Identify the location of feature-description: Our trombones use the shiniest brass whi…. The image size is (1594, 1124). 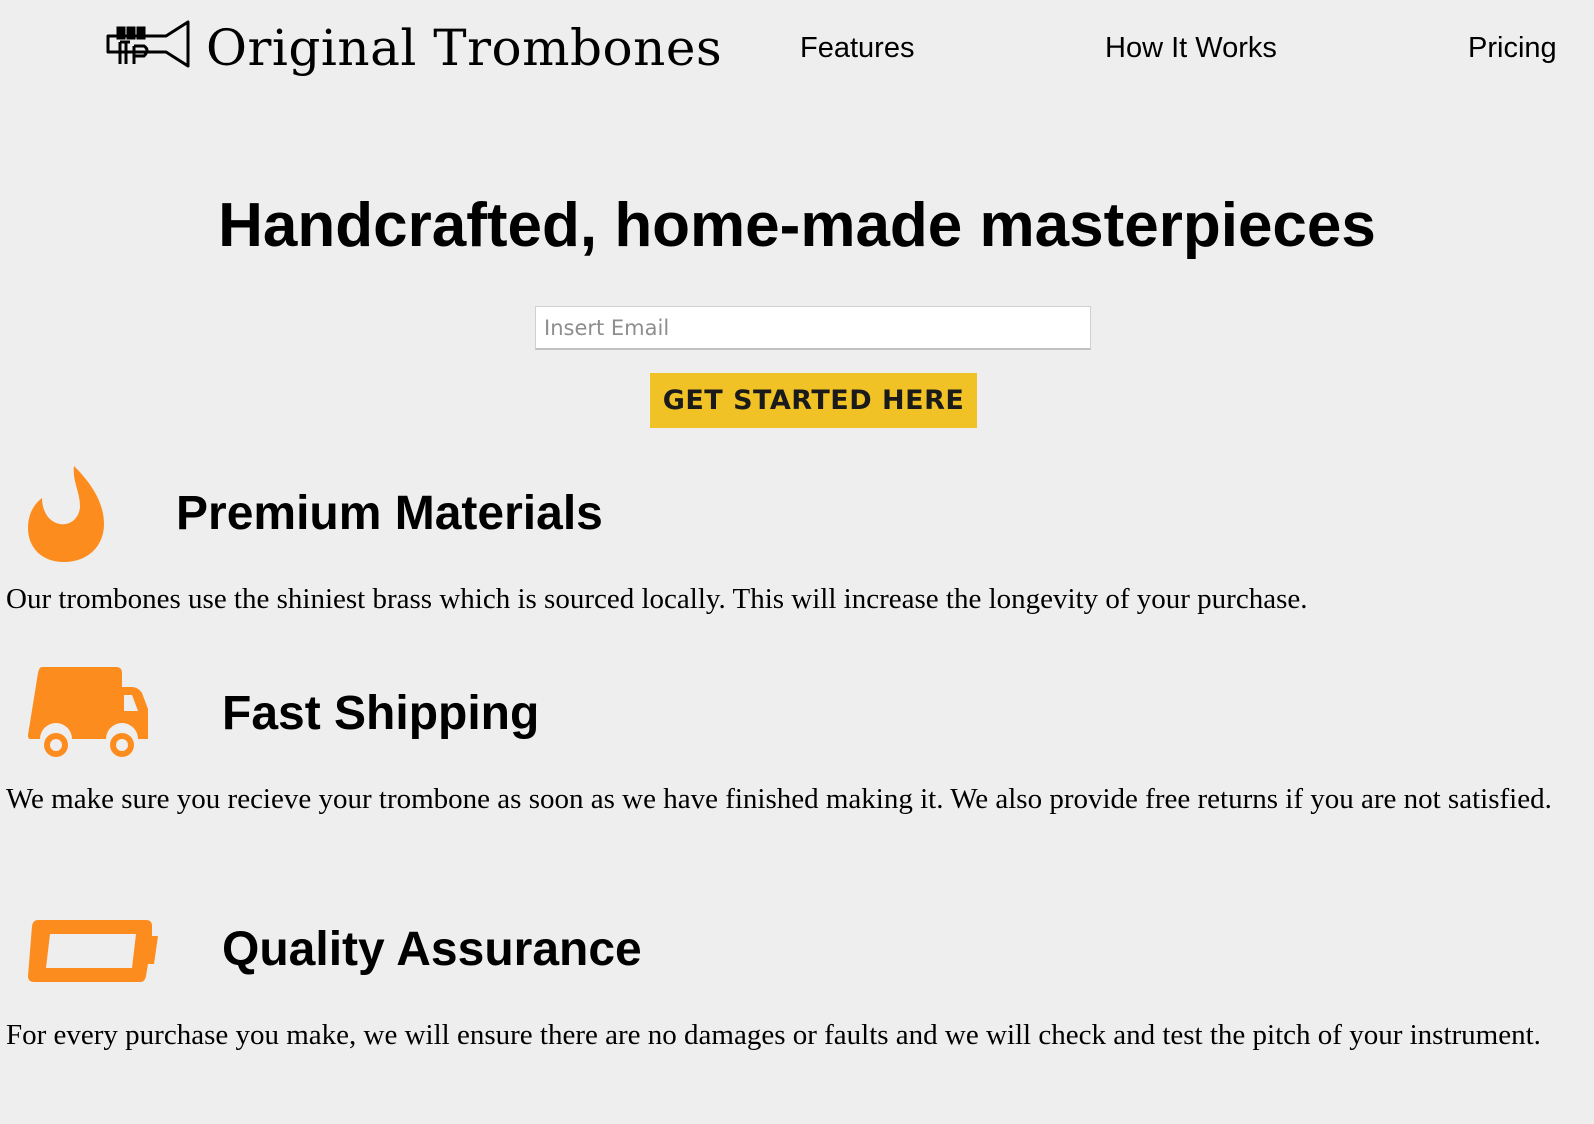
(657, 599).